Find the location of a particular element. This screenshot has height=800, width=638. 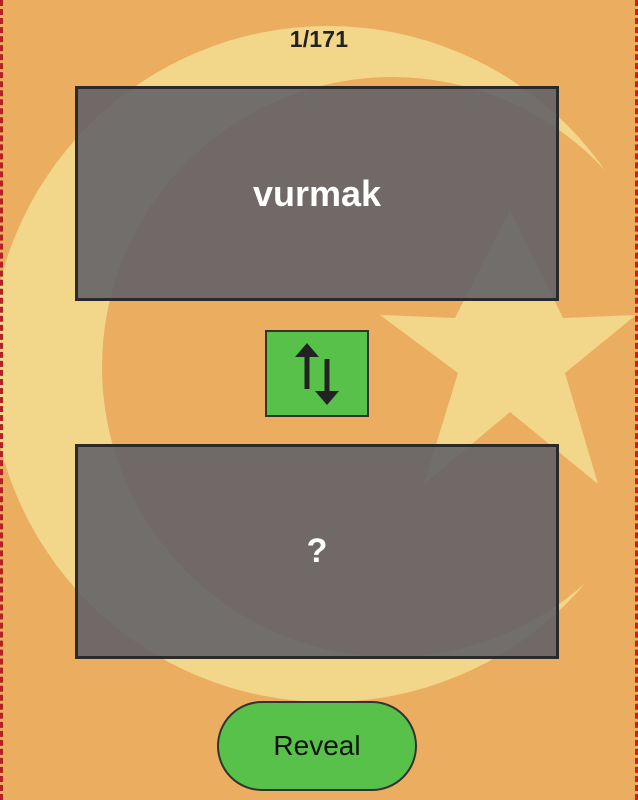

reveal-button: Reveal is located at coordinates (317, 746).